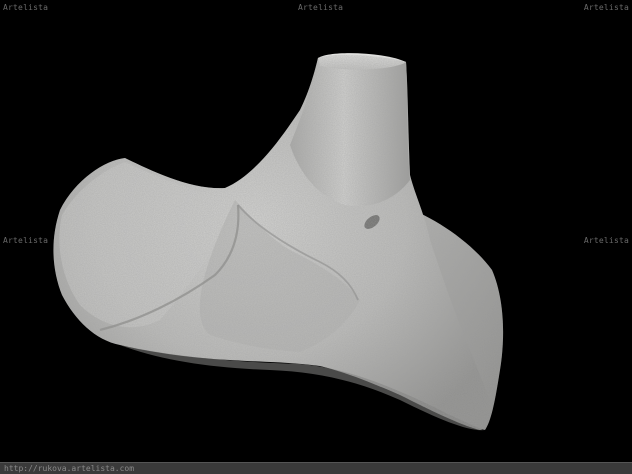  What do you see at coordinates (606, 240) in the screenshot?
I see `watermark-middle-right: Artelista` at bounding box center [606, 240].